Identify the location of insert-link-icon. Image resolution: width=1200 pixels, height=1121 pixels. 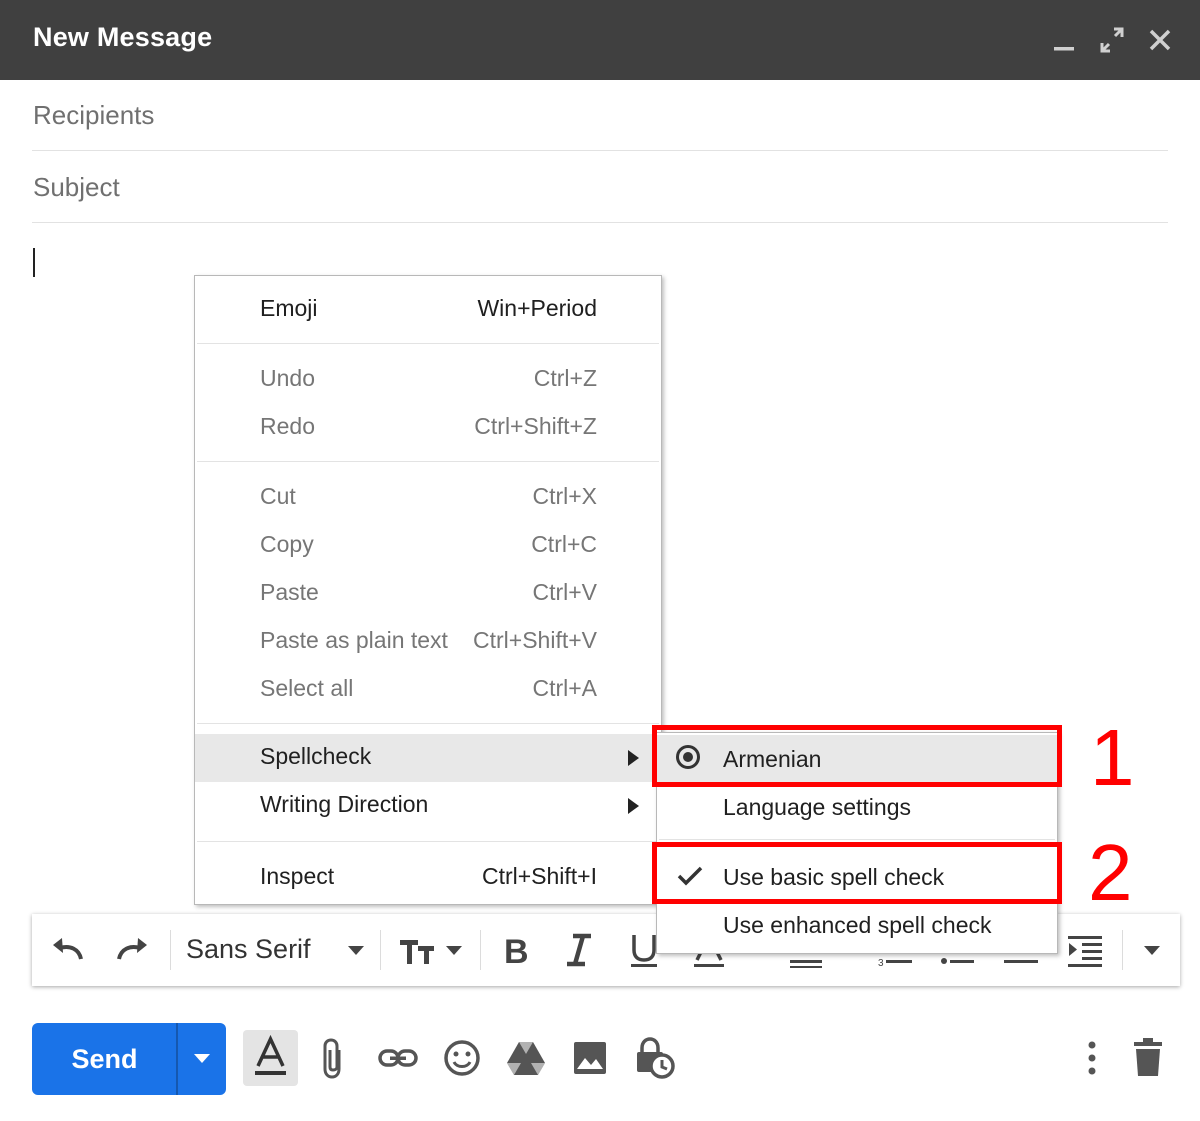
(398, 1058).